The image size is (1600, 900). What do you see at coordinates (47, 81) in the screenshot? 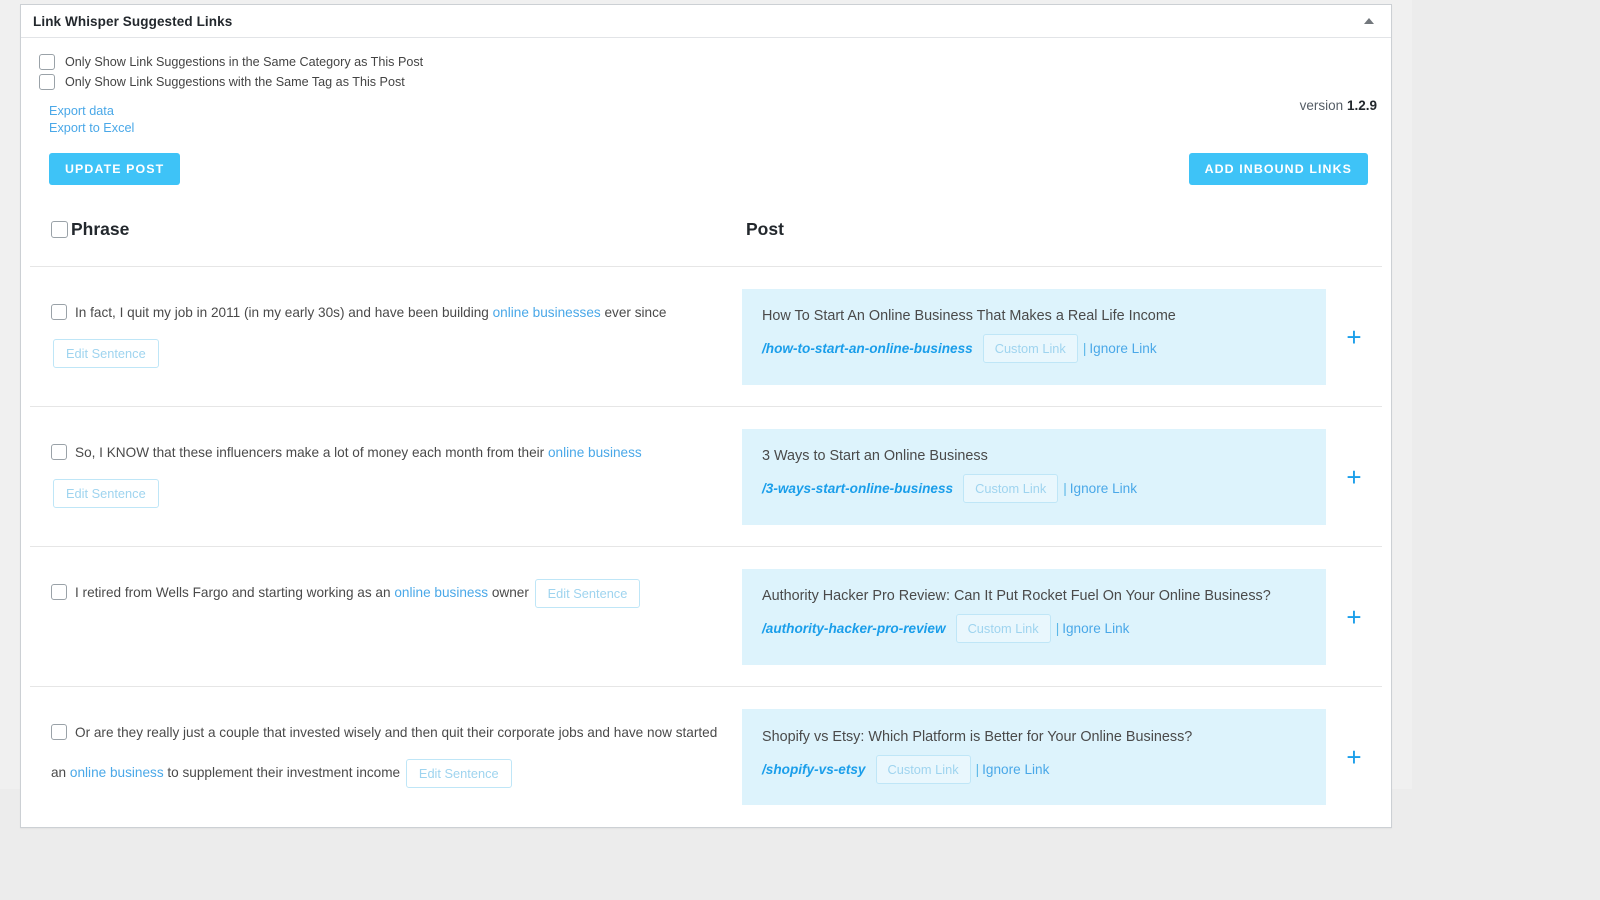
I see `same-tag-checkbox` at bounding box center [47, 81].